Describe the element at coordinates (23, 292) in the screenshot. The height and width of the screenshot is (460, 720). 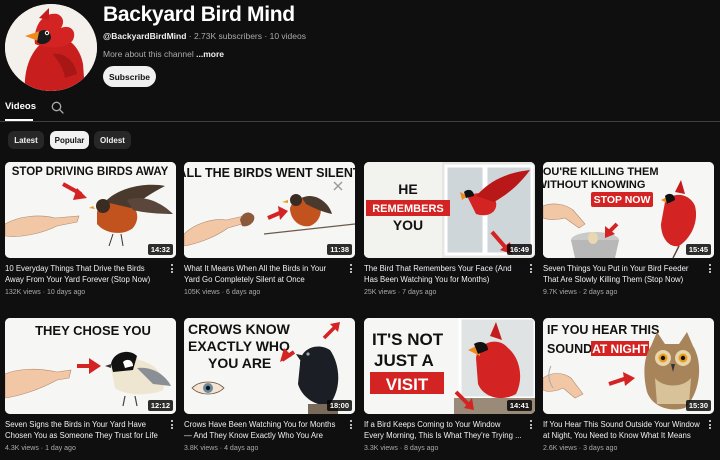
I see `view-count: 132K views` at that location.